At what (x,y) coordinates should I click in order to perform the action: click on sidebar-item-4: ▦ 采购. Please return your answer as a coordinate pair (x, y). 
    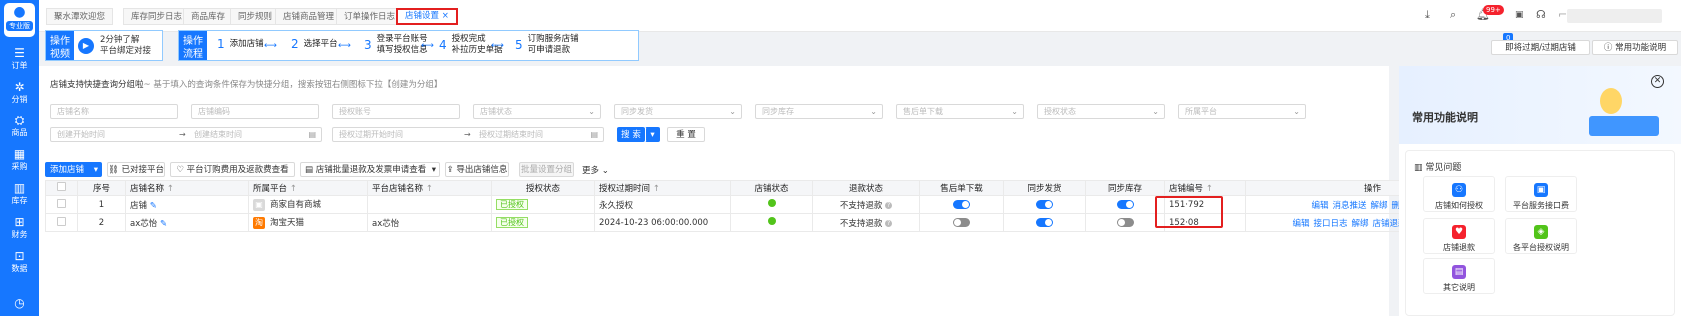
    Looking at the image, I should click on (19, 159).